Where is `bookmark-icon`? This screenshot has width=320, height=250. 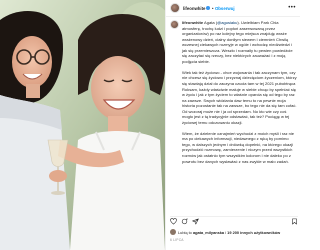 bookmark-icon is located at coordinates (294, 221).